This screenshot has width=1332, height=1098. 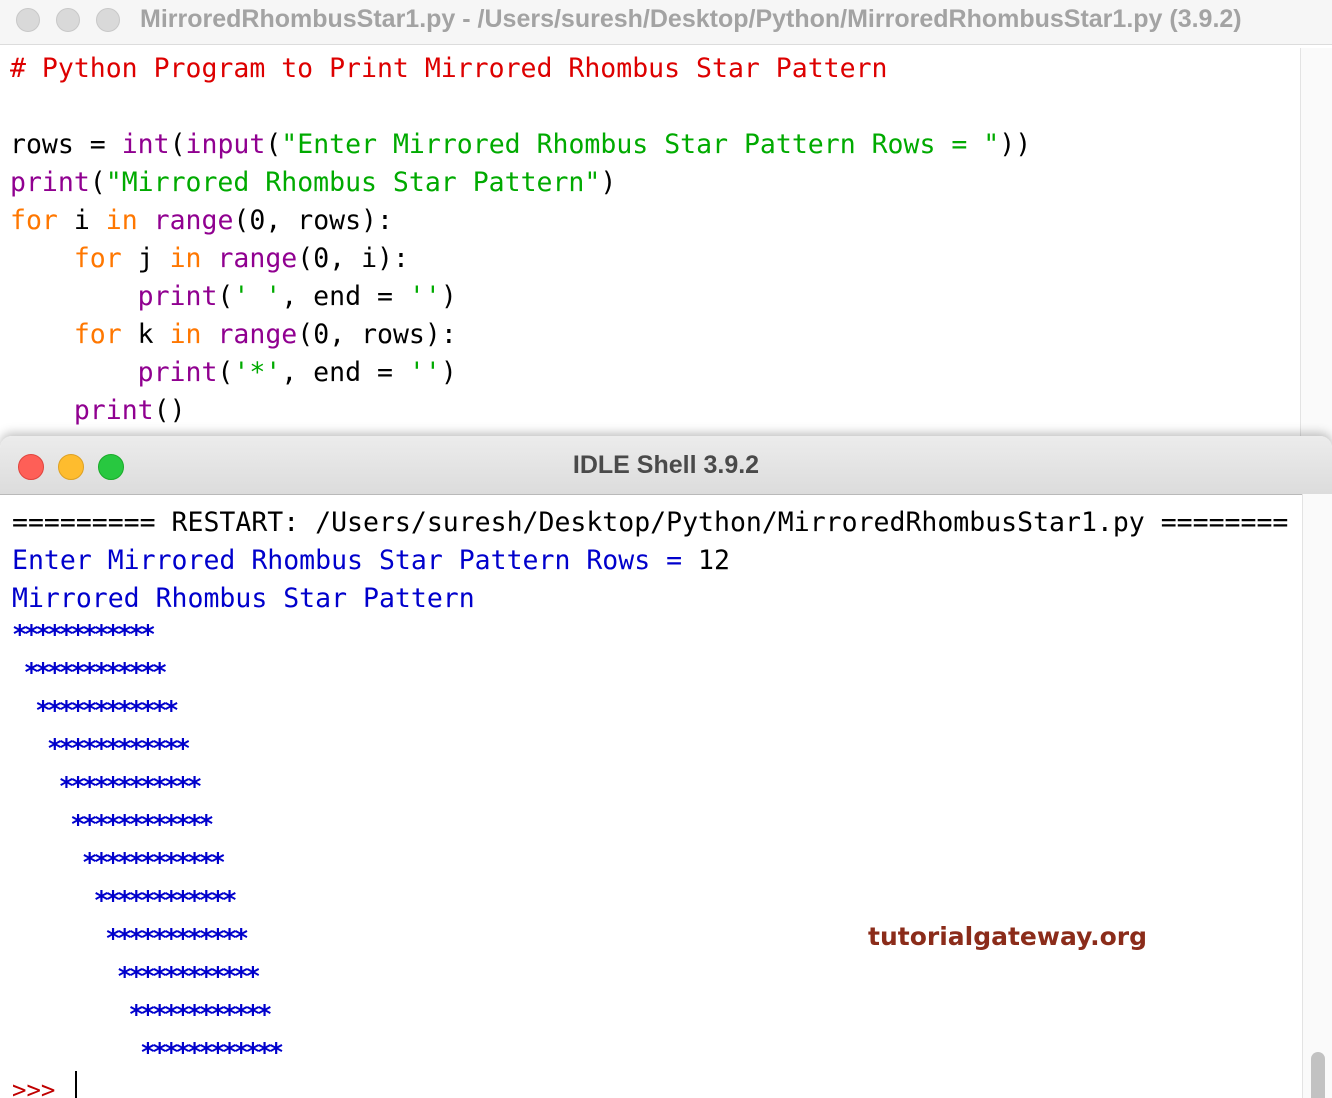 What do you see at coordinates (76, 1084) in the screenshot?
I see `text-cursor` at bounding box center [76, 1084].